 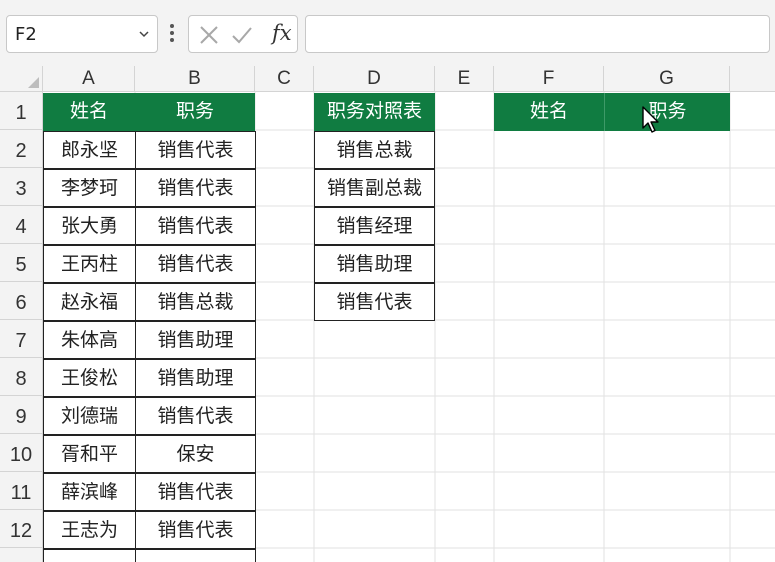 What do you see at coordinates (89, 416) in the screenshot?
I see `table-a-cell-name: 刘德瑞` at bounding box center [89, 416].